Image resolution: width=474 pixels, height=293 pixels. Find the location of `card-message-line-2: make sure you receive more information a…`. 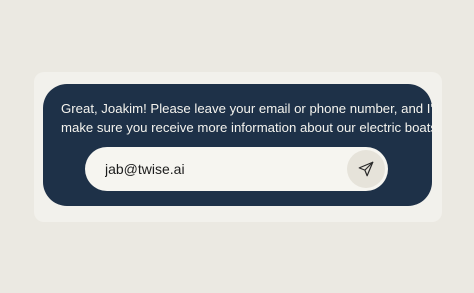

card-message-line-2: make sure you receive more information a… is located at coordinates (251, 127).